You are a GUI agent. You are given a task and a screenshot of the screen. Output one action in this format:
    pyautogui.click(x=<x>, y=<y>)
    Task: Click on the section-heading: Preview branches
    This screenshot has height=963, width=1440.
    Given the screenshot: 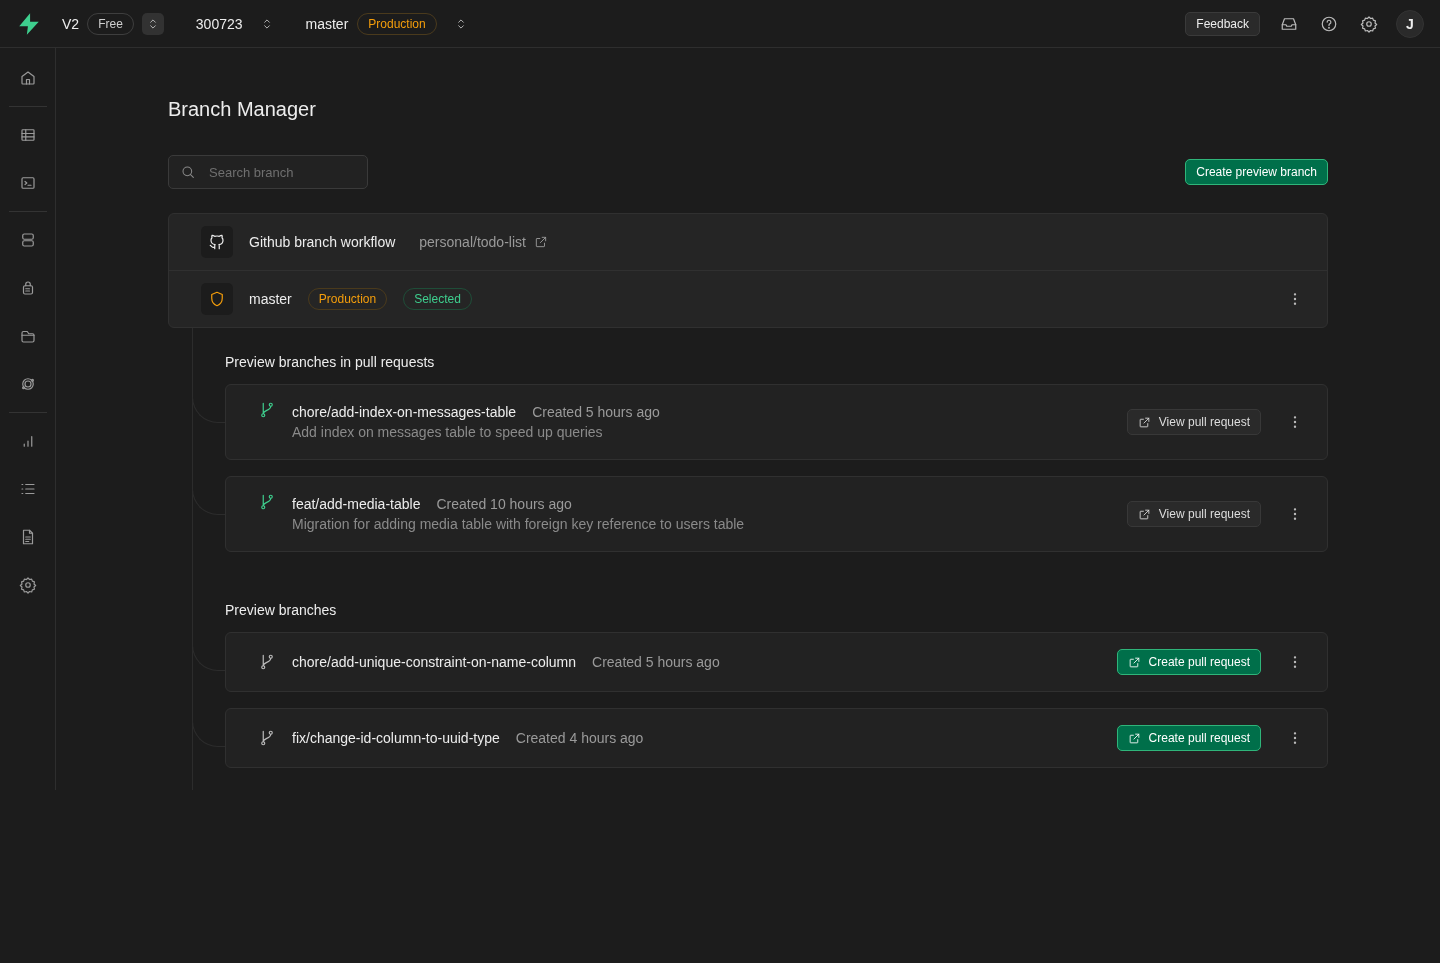 What is the action you would take?
    pyautogui.click(x=281, y=610)
    